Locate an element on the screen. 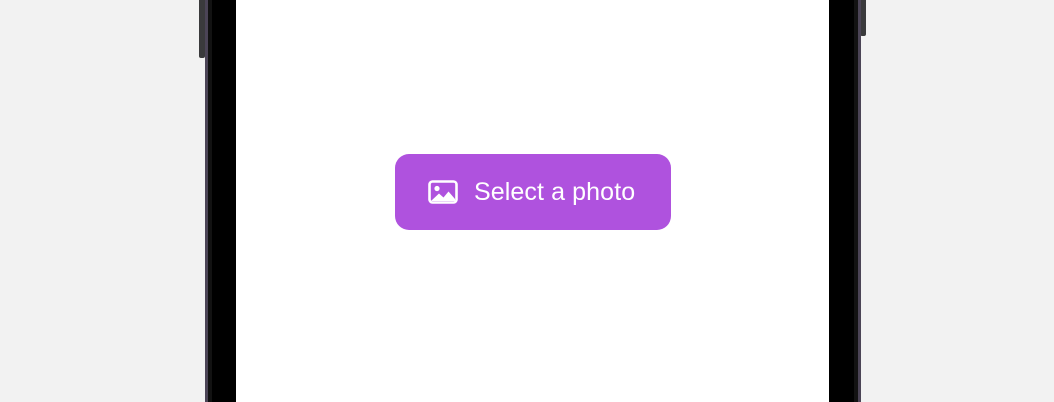 This screenshot has width=1054, height=402. select-photo-button: Select a photo is located at coordinates (533, 192).